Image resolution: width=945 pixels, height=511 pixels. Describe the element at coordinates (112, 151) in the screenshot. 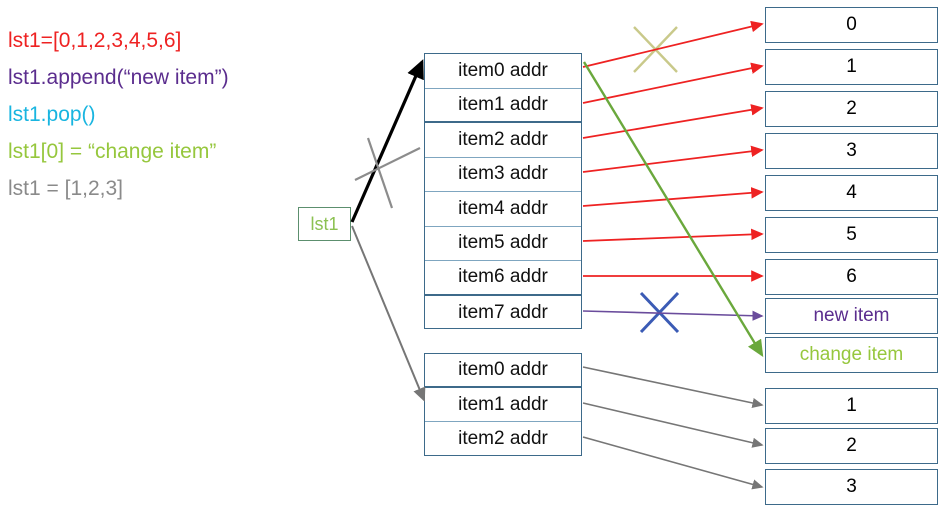

I see `code-line-setitem: lst1[0] = “change item”` at that location.